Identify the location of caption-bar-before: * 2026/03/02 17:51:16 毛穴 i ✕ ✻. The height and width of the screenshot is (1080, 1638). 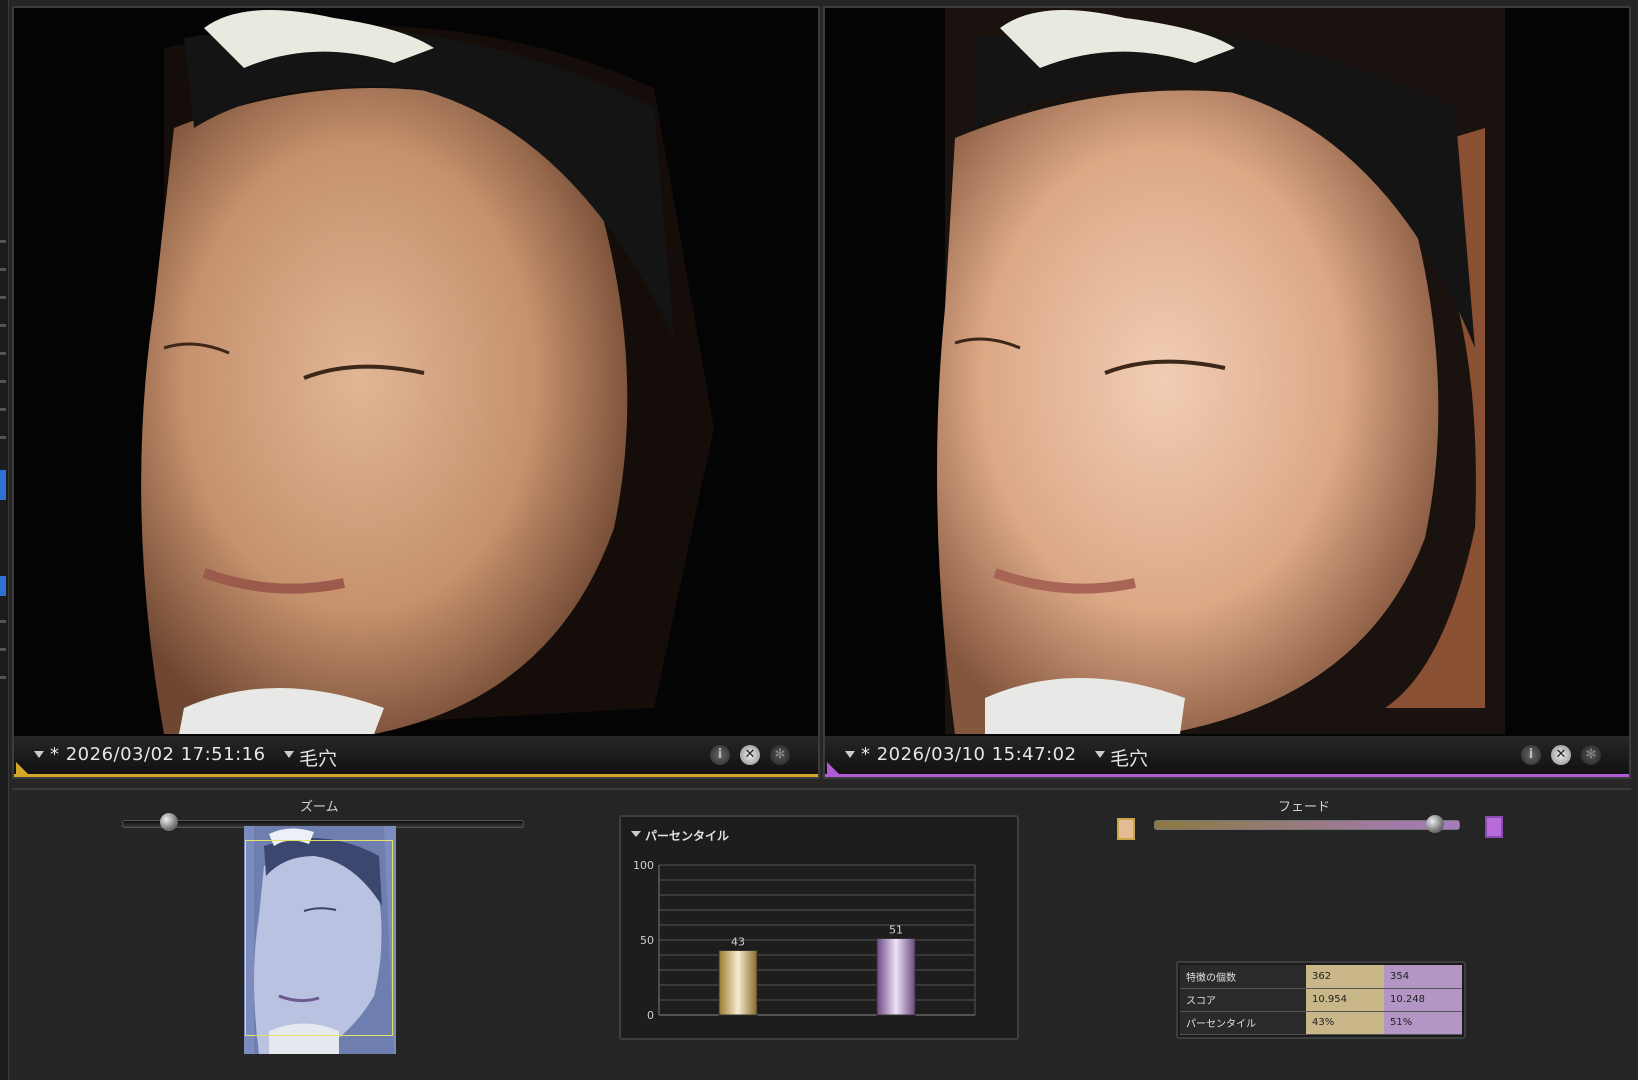
(416, 756).